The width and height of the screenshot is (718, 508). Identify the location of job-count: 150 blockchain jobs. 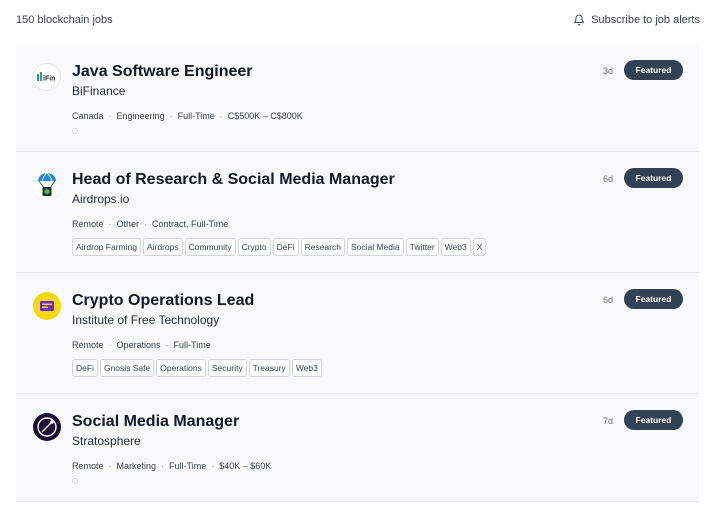
(64, 20).